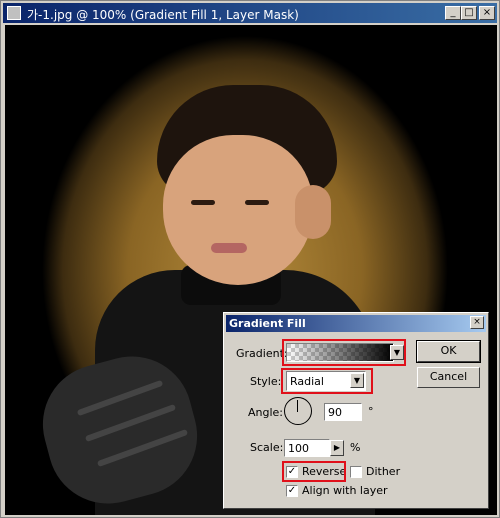 The image size is (500, 518). Describe the element at coordinates (266, 412) in the screenshot. I see `angle-label: Angle:` at that location.